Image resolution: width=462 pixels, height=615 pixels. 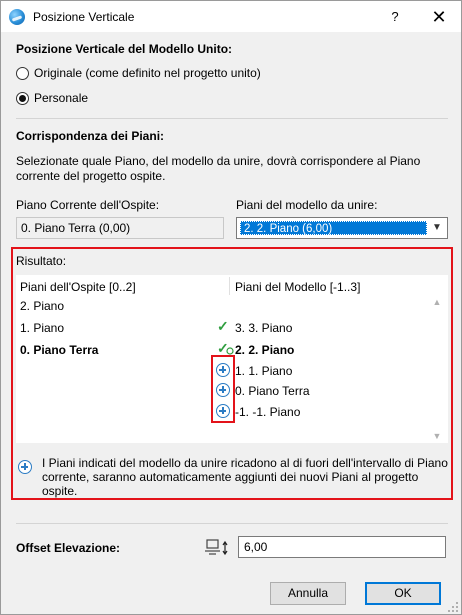 I want to click on chevron-down-icon: ▼, so click(x=437, y=228).